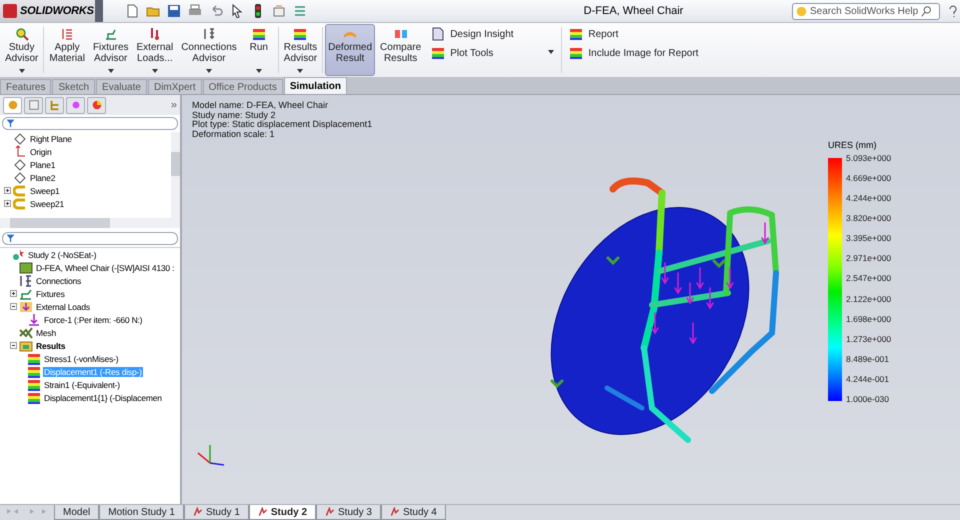 This screenshot has width=960, height=520. What do you see at coordinates (111, 50) in the screenshot?
I see `ribbon-button: Fixtures Advisor` at bounding box center [111, 50].